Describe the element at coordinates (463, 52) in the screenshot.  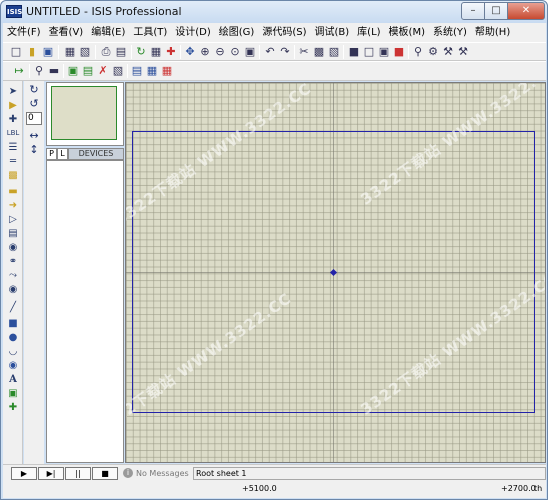
I see `decompose-icon: ⚒` at that location.